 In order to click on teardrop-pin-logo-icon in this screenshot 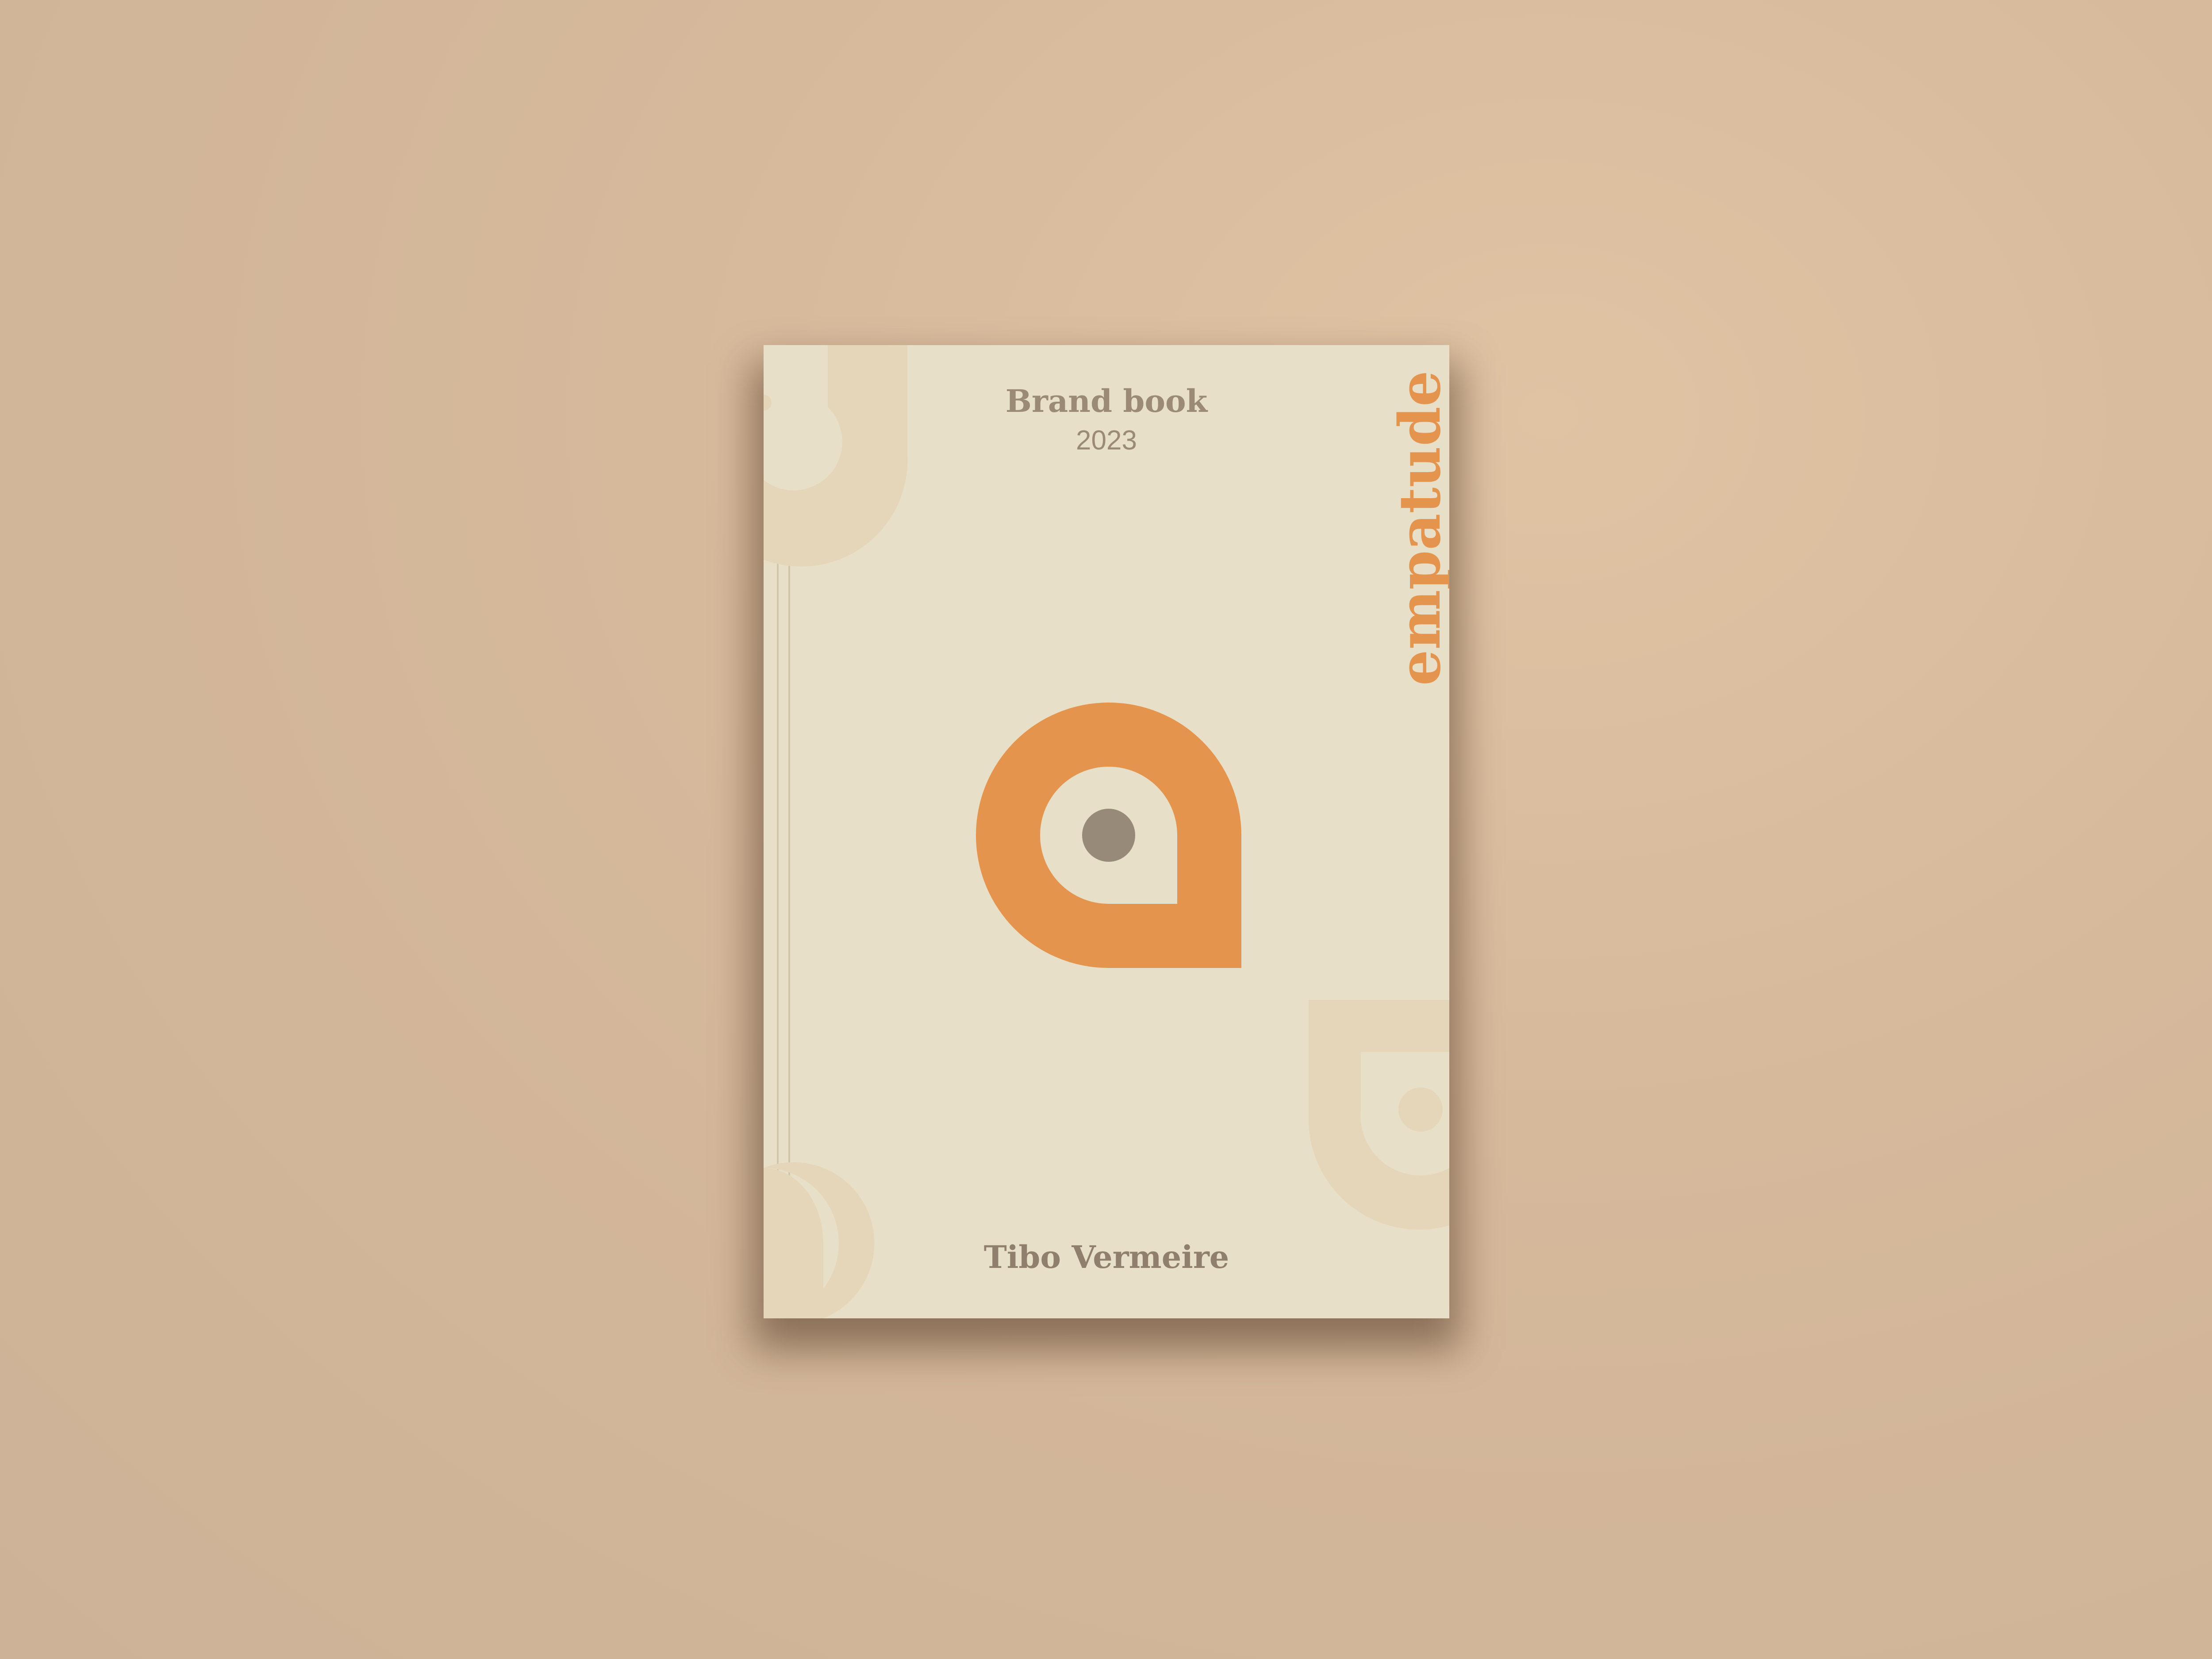, I will do `click(1109, 836)`.